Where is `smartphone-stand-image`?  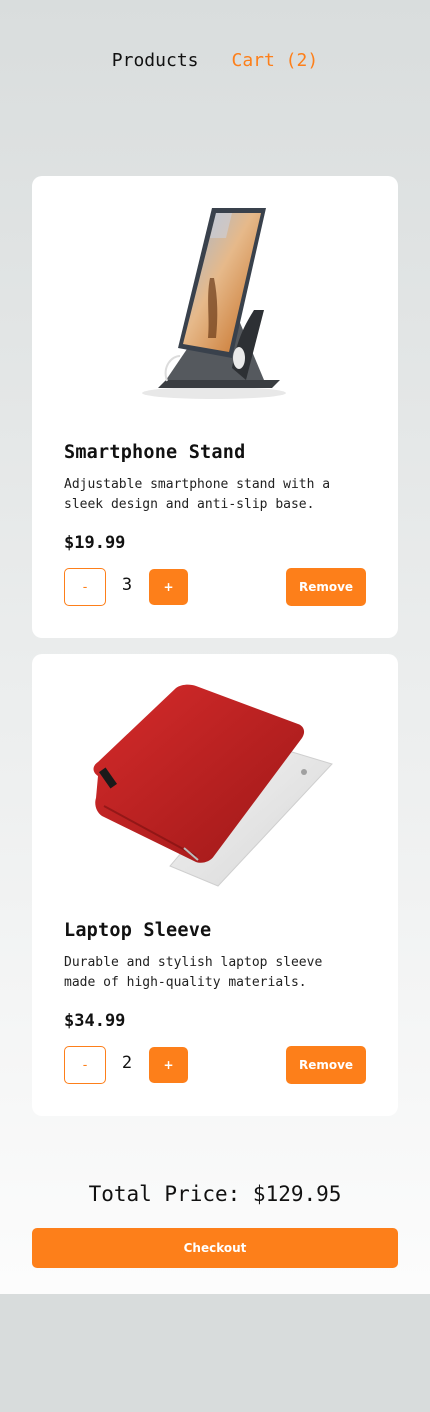
smartphone-stand-image is located at coordinates (214, 303).